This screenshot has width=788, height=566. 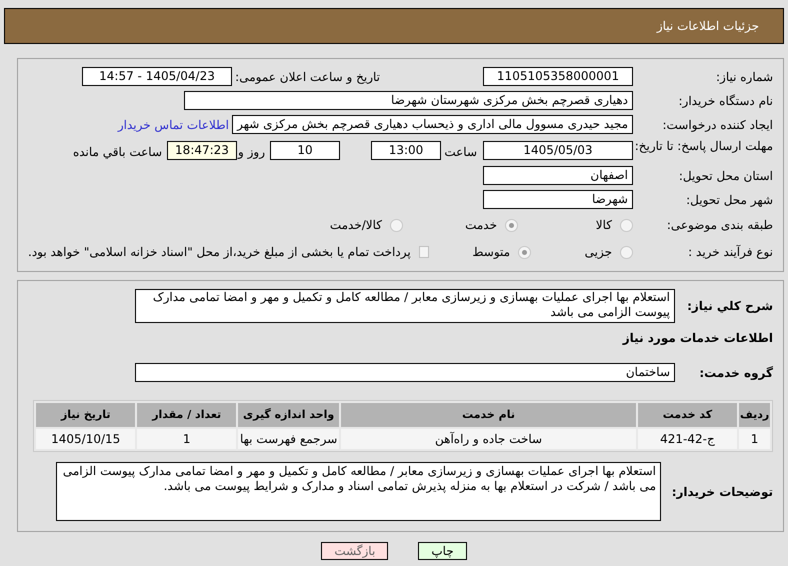 What do you see at coordinates (558, 76) in the screenshot?
I see `need-number-field: 1105105358000001` at bounding box center [558, 76].